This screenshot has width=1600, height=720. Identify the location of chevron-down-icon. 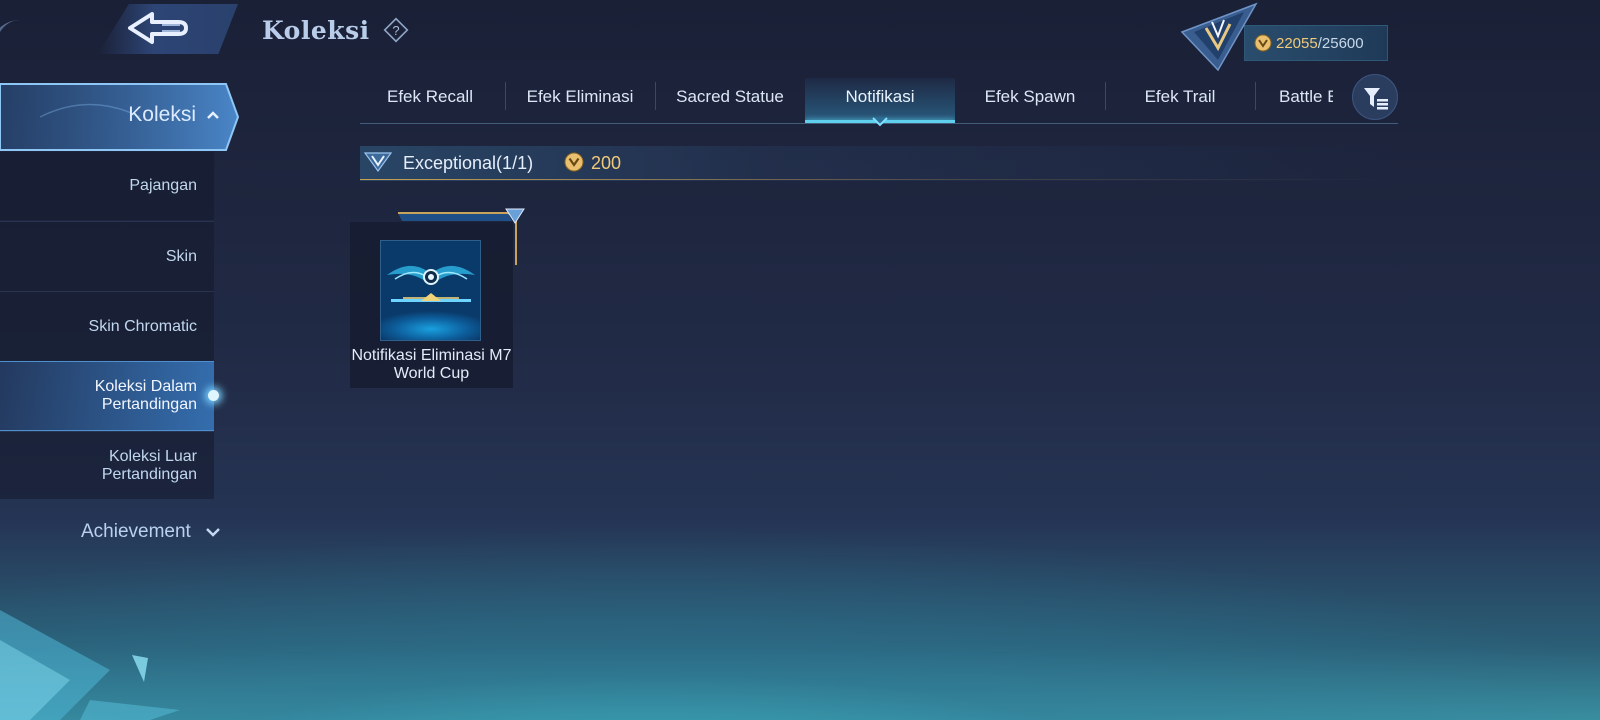
(213, 532).